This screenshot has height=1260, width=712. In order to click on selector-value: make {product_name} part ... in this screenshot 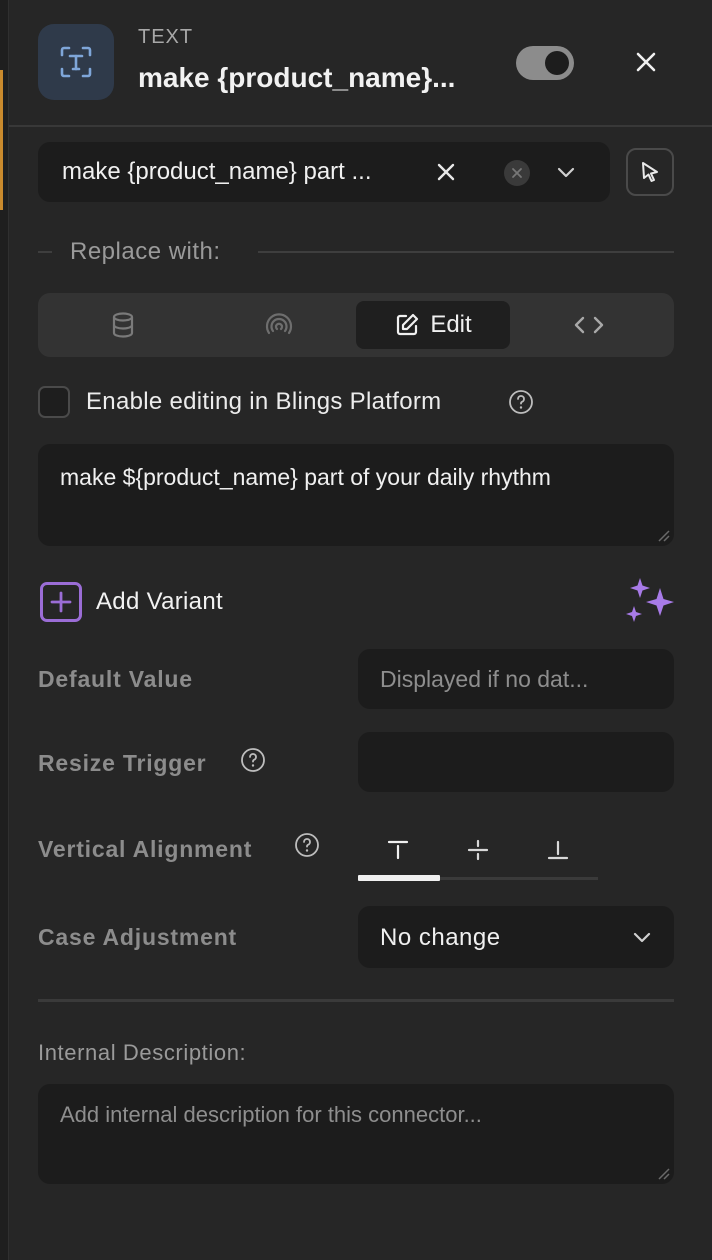, I will do `click(217, 171)`.